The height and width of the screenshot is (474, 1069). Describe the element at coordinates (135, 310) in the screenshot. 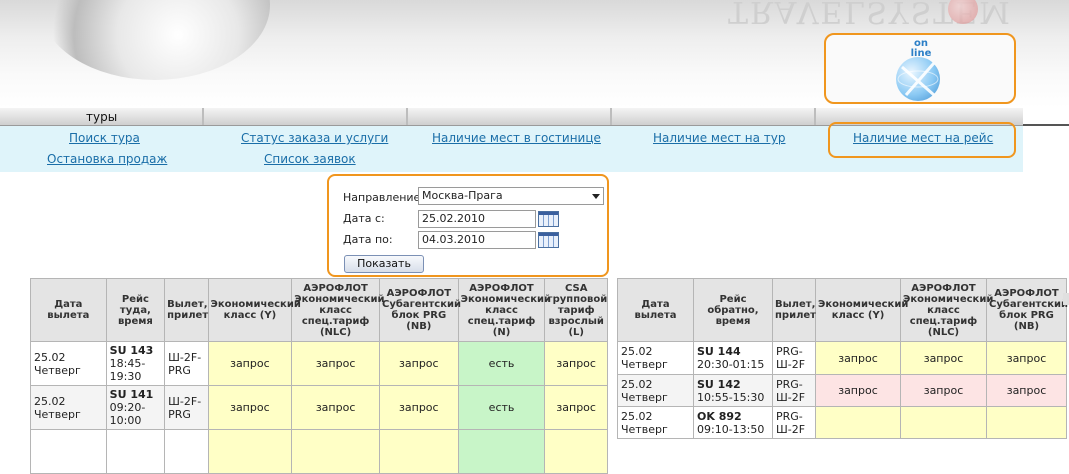

I see `column-header: Рейс туда, время` at that location.